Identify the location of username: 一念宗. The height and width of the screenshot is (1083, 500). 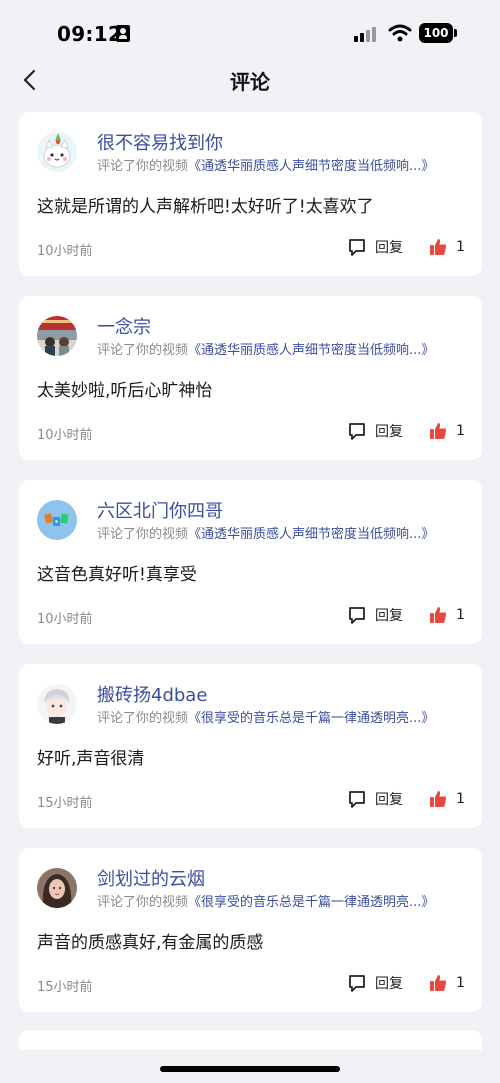
(124, 326).